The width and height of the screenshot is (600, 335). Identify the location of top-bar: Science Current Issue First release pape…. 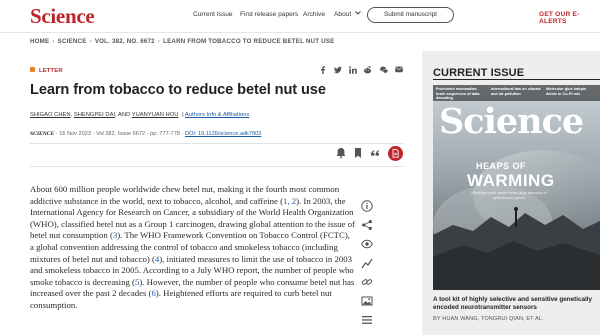
(300, 16).